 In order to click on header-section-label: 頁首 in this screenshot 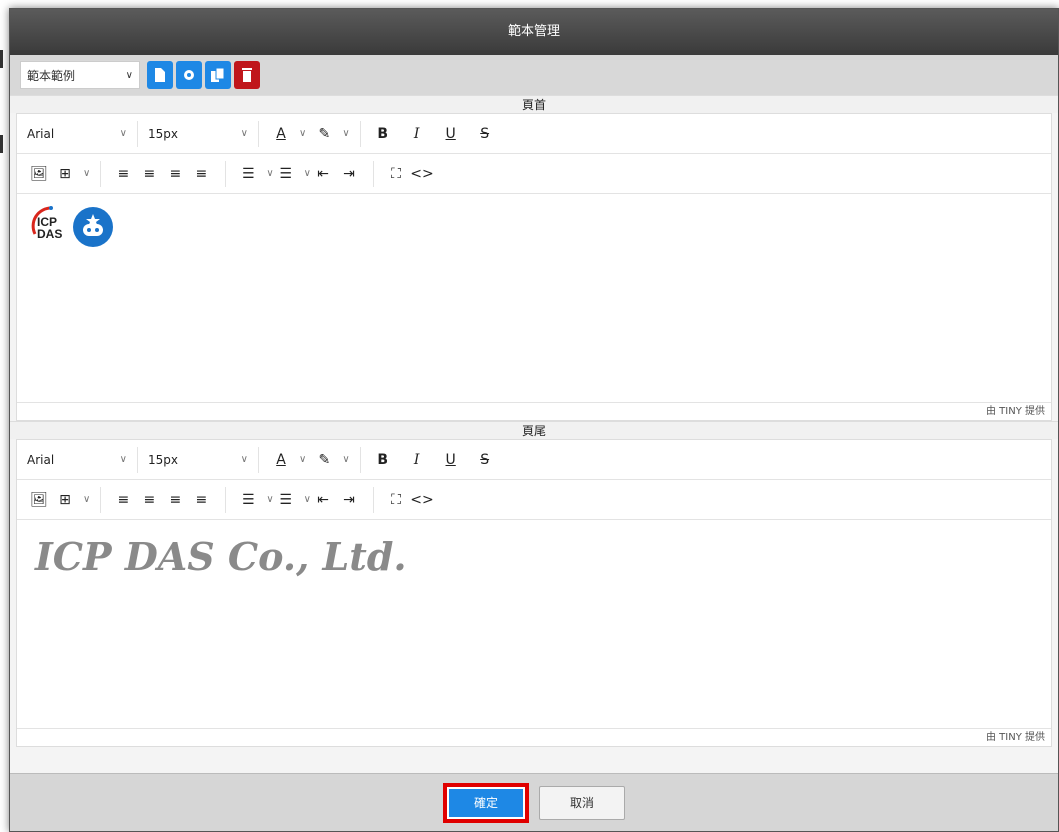, I will do `click(534, 104)`.